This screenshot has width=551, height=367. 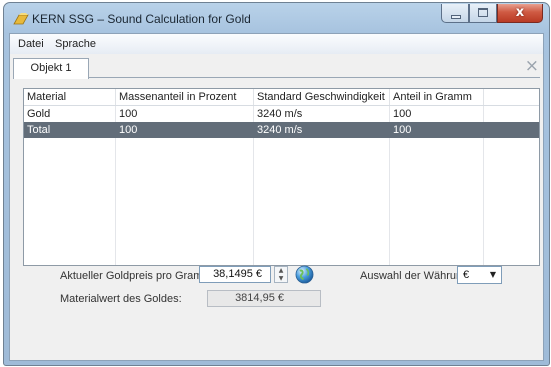 What do you see at coordinates (322, 97) in the screenshot?
I see `column-header-speed: Standard Geschwindigkeit` at bounding box center [322, 97].